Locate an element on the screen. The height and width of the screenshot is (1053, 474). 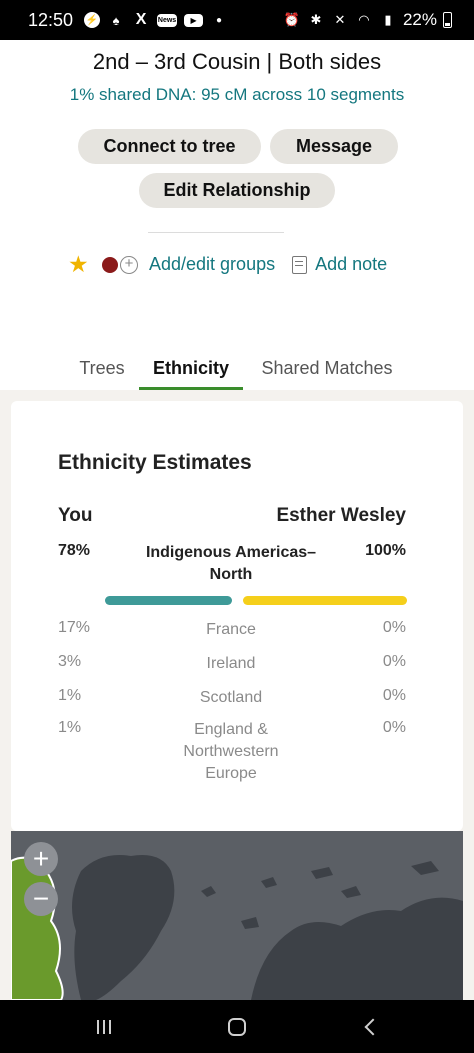
add-group-icon: + is located at coordinates (129, 264).